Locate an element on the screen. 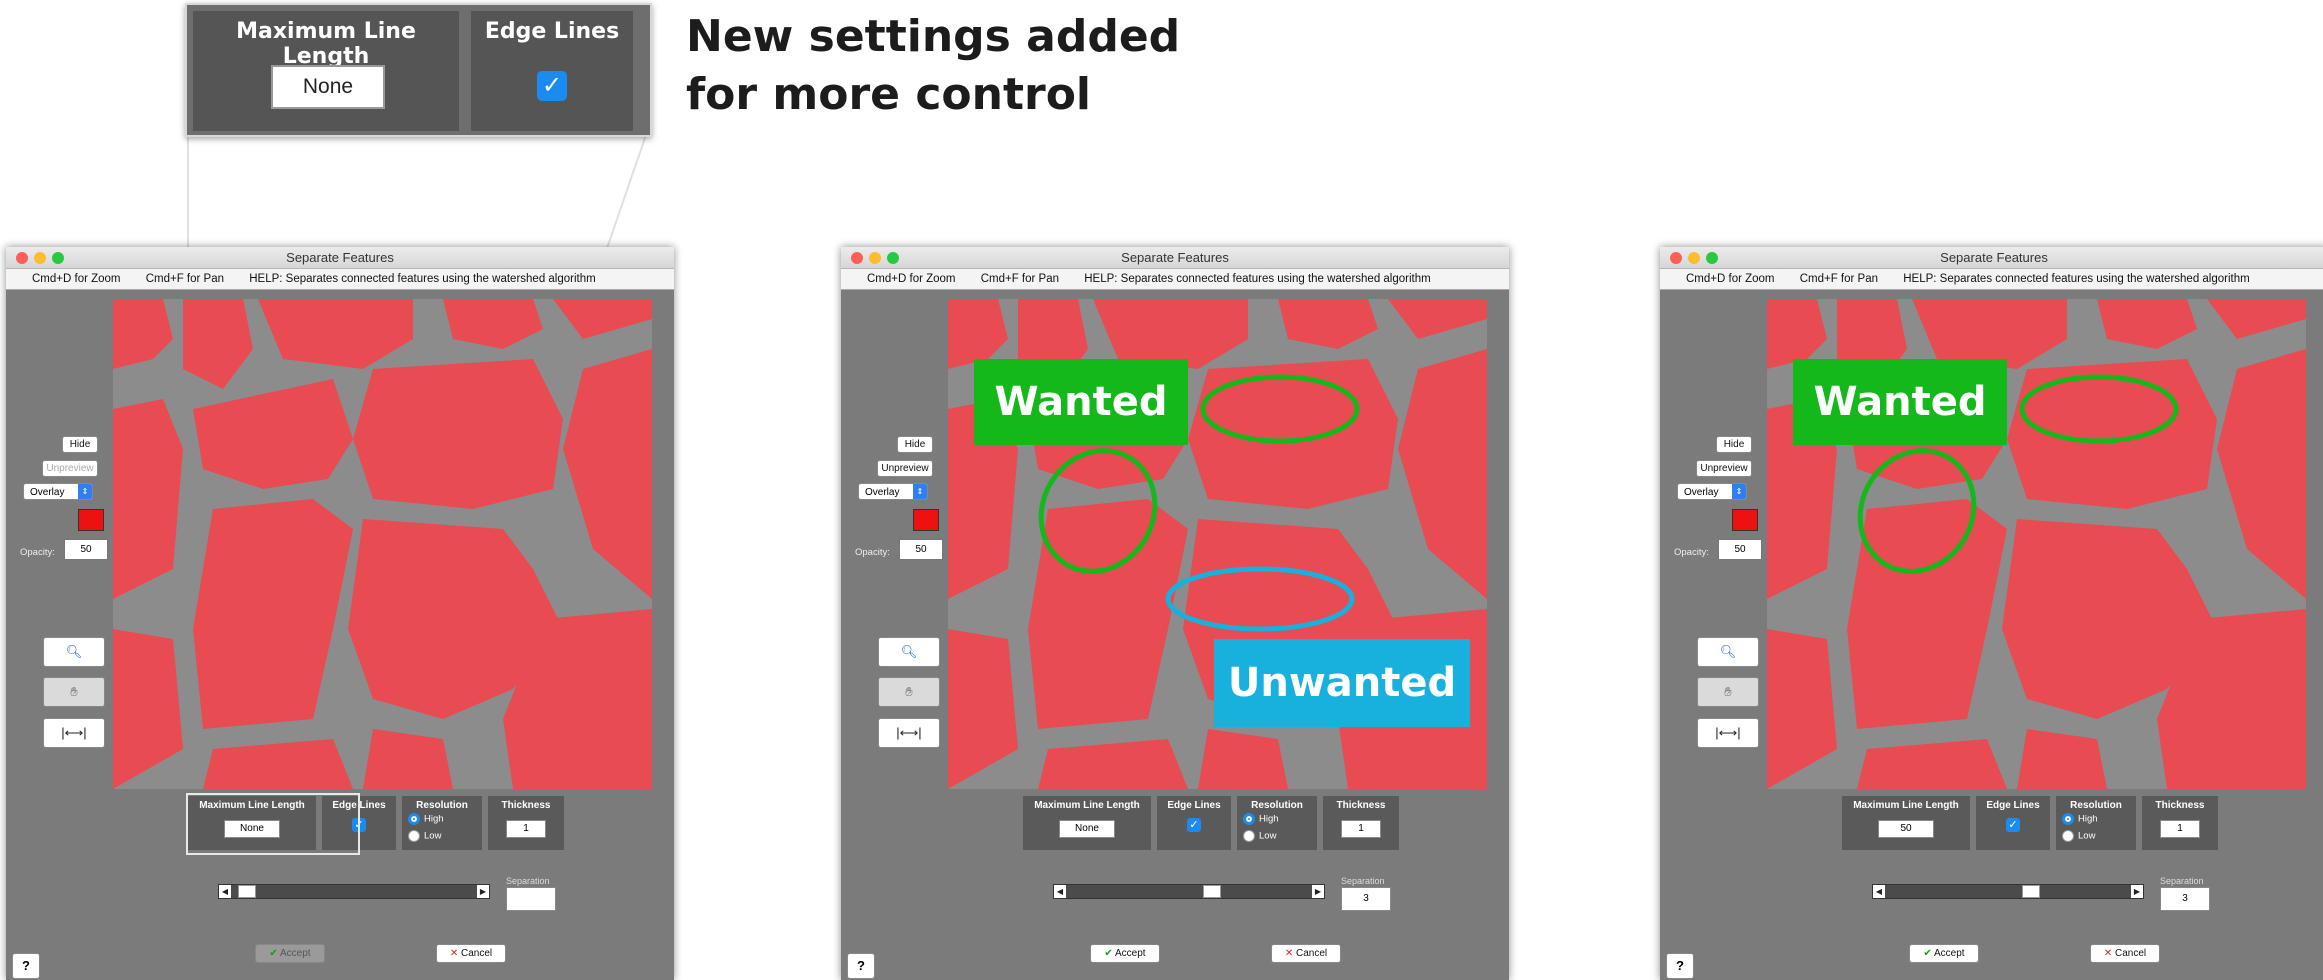  edge-lines-cell: Edge Lines ✓ is located at coordinates (2013, 823).